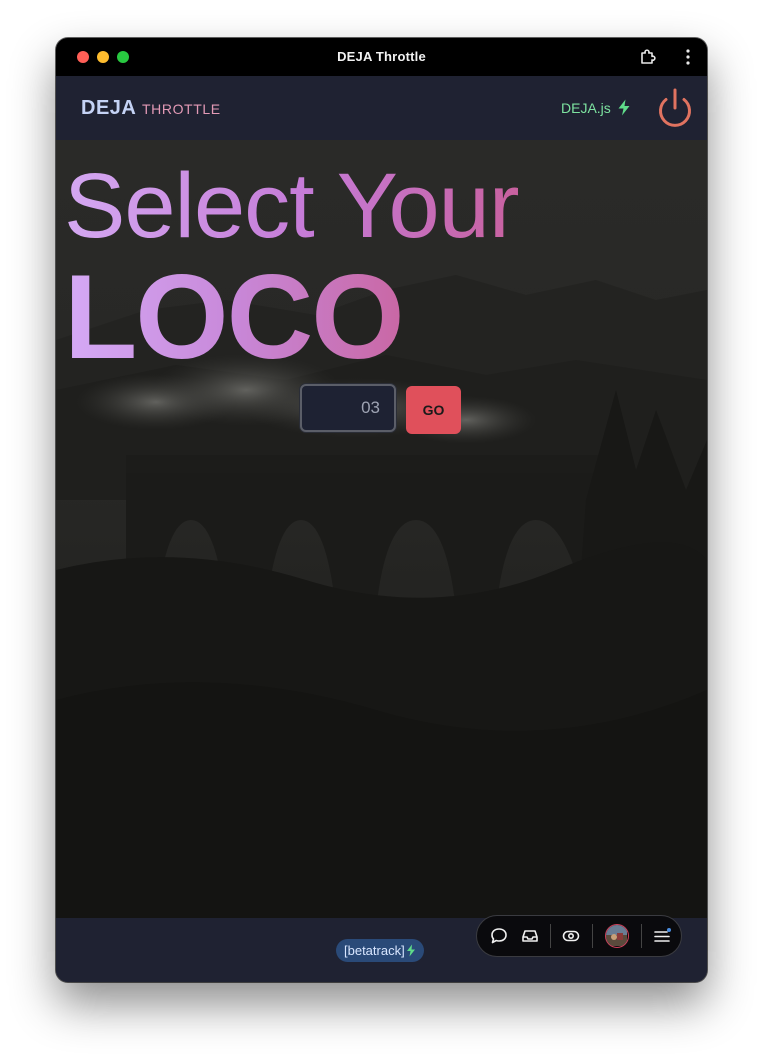 Image resolution: width=763 pixels, height=1056 pixels. What do you see at coordinates (675, 109) in the screenshot?
I see `power-icon` at bounding box center [675, 109].